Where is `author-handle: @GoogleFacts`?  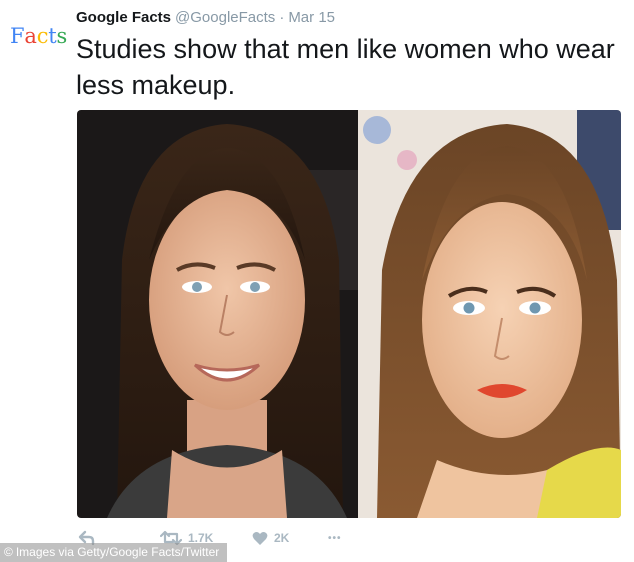 author-handle: @GoogleFacts is located at coordinates (225, 17).